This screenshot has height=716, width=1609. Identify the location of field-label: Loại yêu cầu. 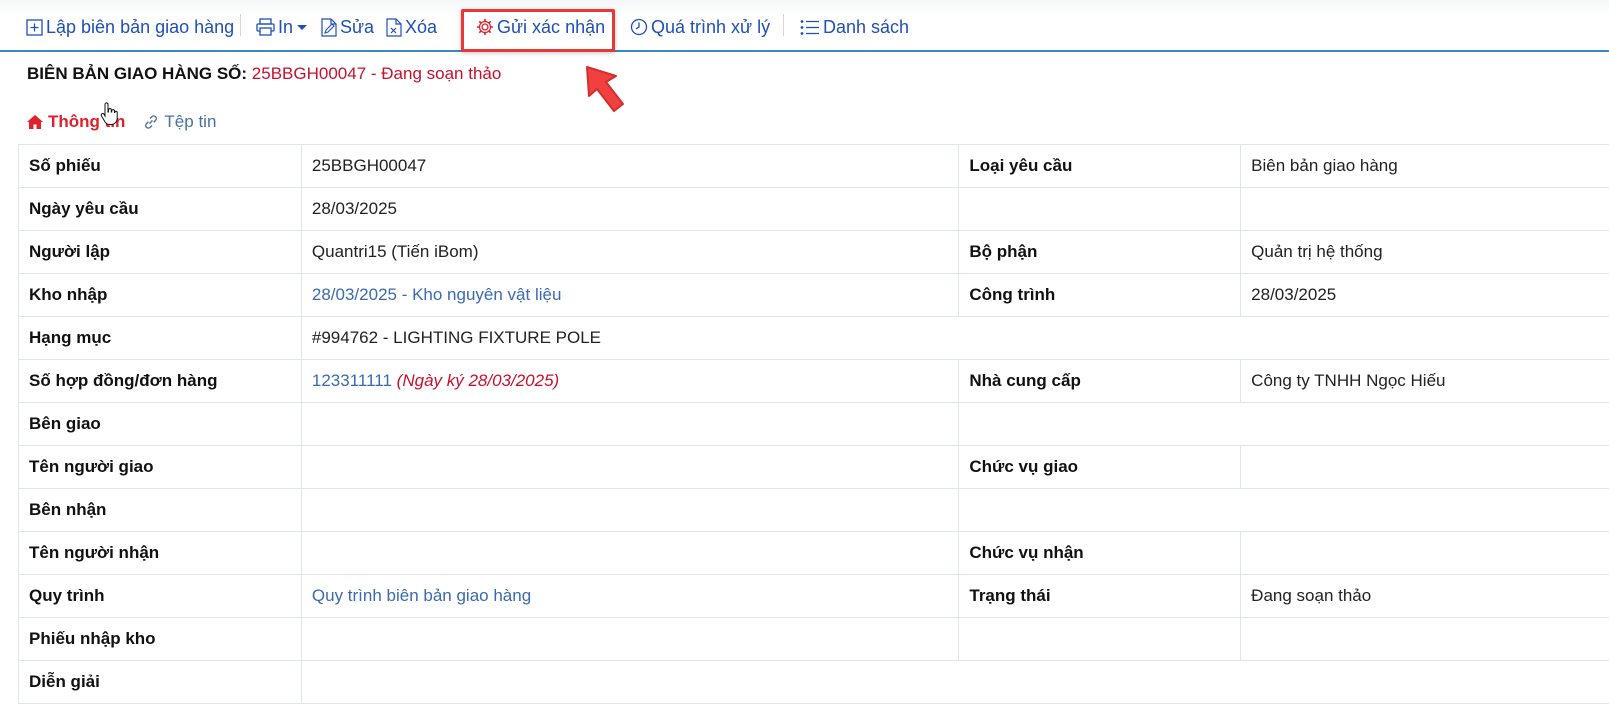
(1100, 166).